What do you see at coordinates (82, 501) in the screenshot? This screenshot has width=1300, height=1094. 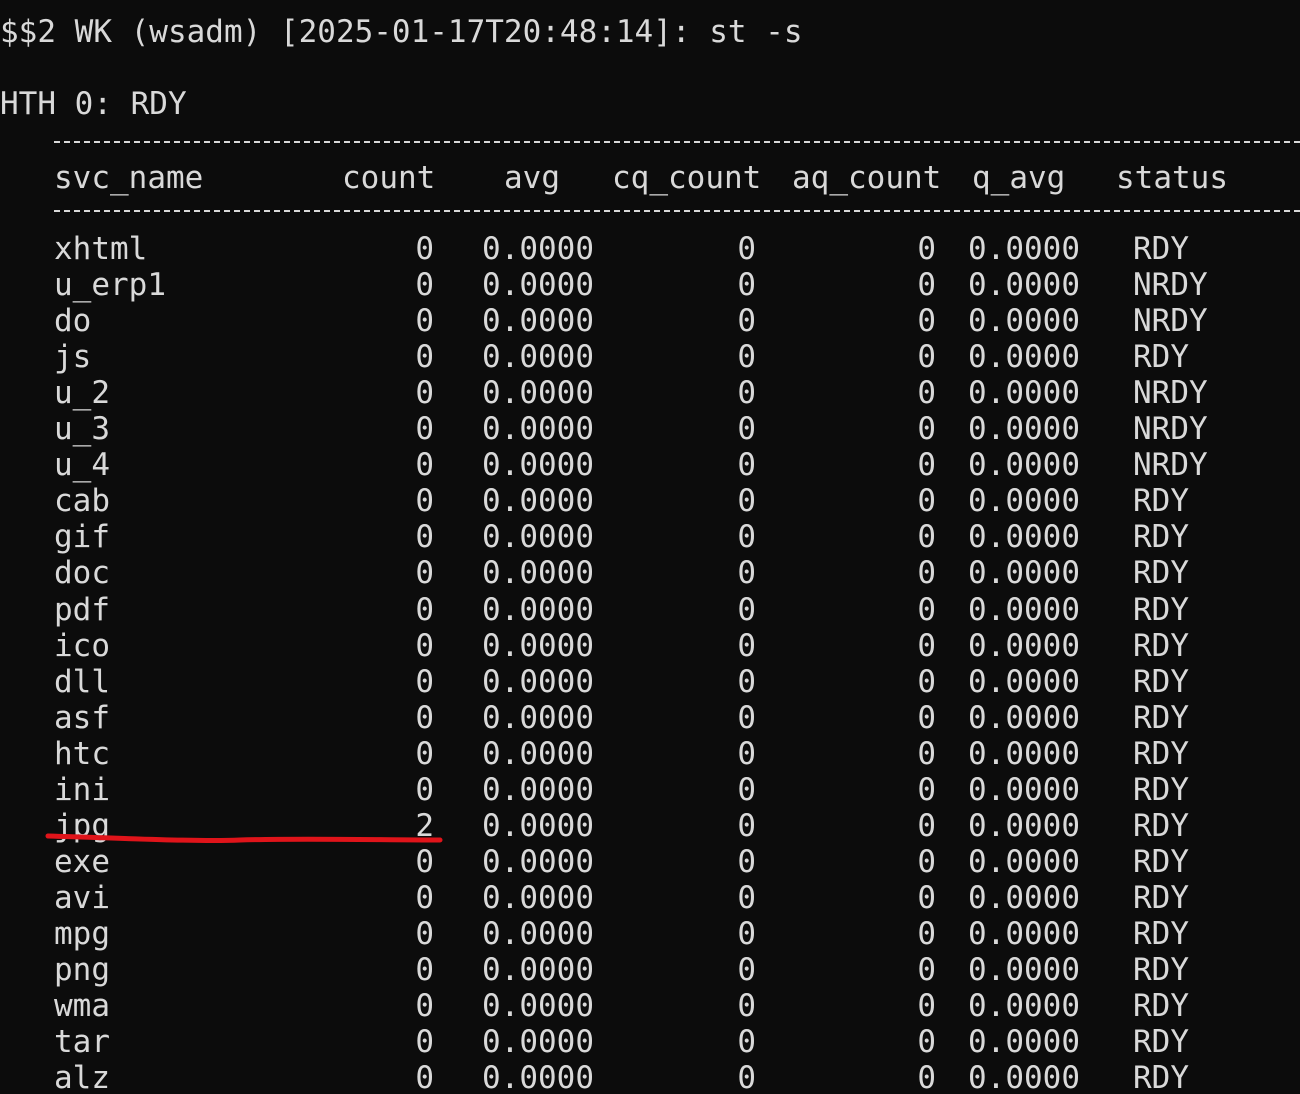 I see `cell-svc-name: cab` at bounding box center [82, 501].